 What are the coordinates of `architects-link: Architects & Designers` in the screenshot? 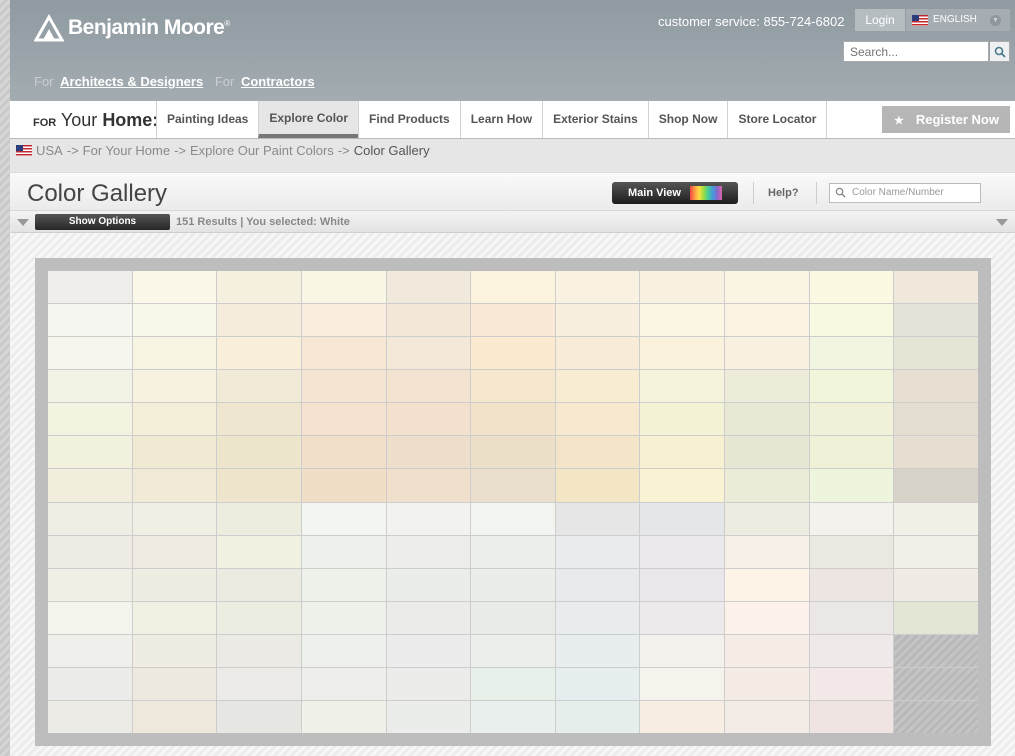 It's located at (131, 81).